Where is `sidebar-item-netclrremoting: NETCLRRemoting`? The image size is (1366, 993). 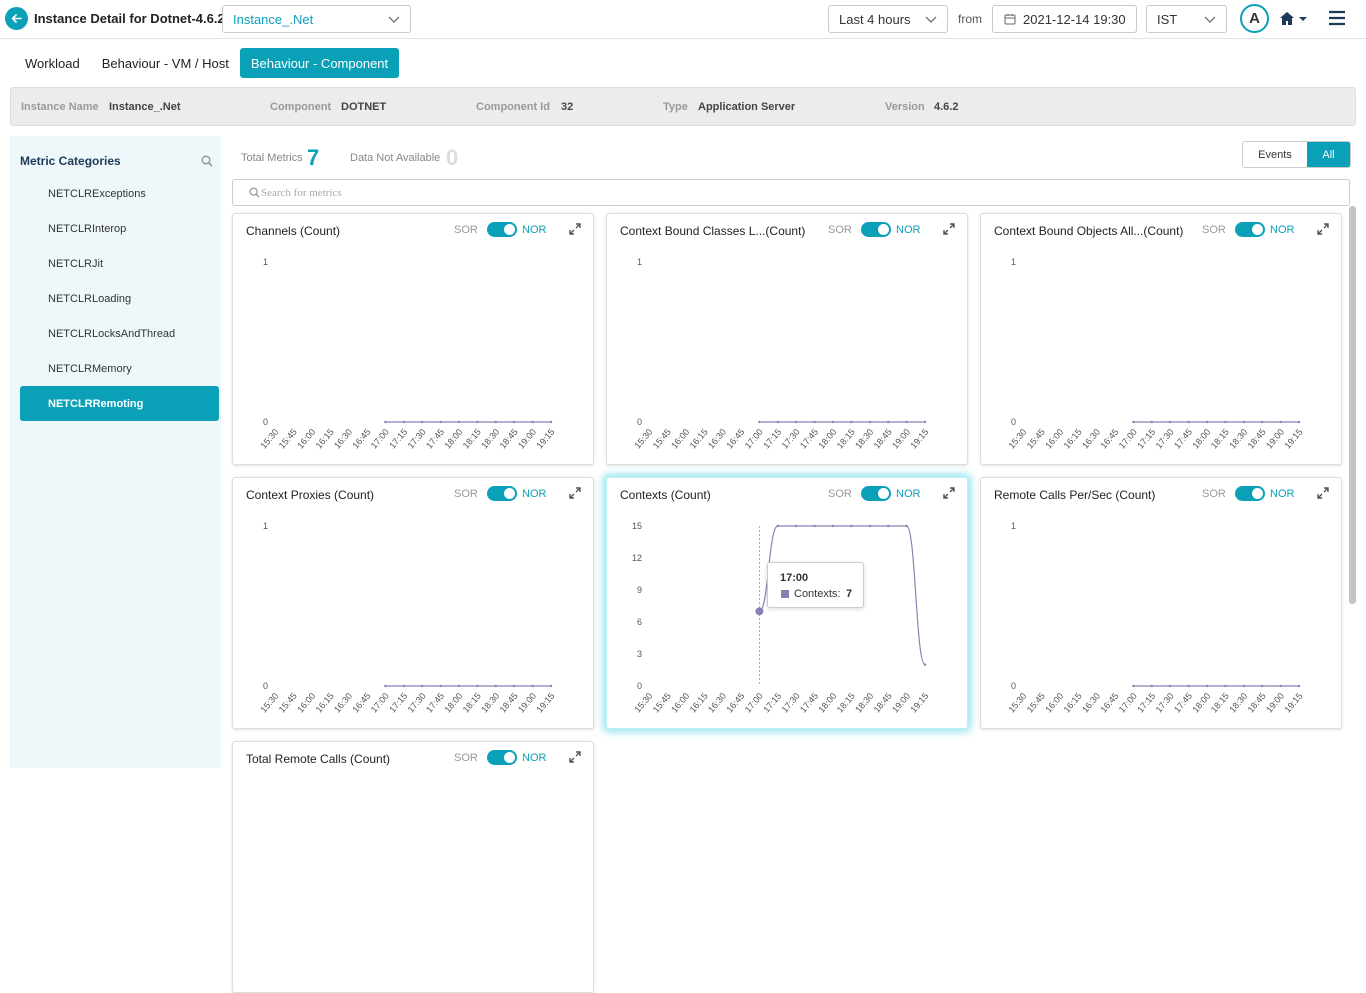
sidebar-item-netclrremoting: NETCLRRemoting is located at coordinates (119, 403).